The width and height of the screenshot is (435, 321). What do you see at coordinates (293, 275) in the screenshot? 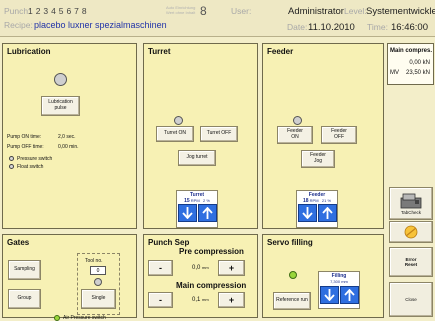
I see `servo-status-lamp` at bounding box center [293, 275].